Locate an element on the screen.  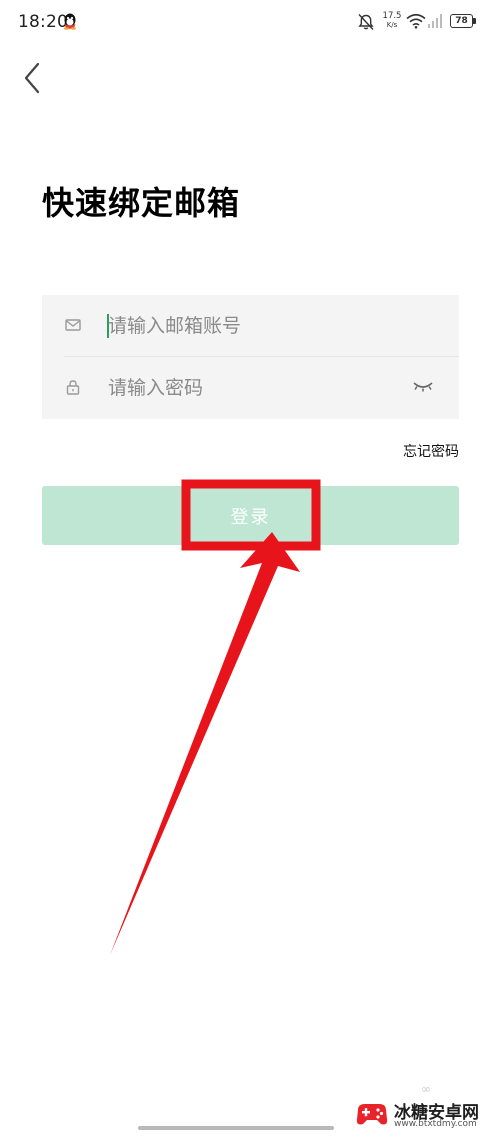
battery-icon: 78 is located at coordinates (463, 22).